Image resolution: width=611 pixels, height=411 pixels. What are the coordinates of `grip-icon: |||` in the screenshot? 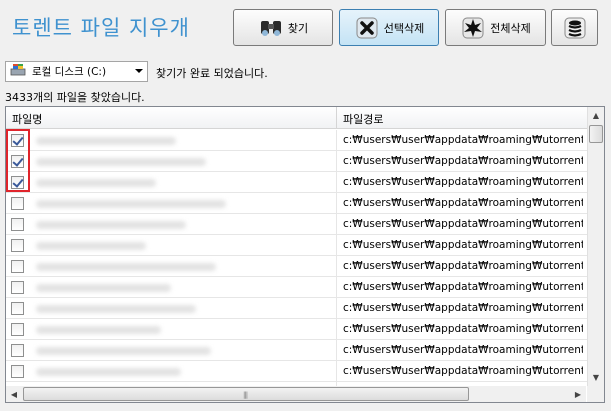 It's located at (245, 395).